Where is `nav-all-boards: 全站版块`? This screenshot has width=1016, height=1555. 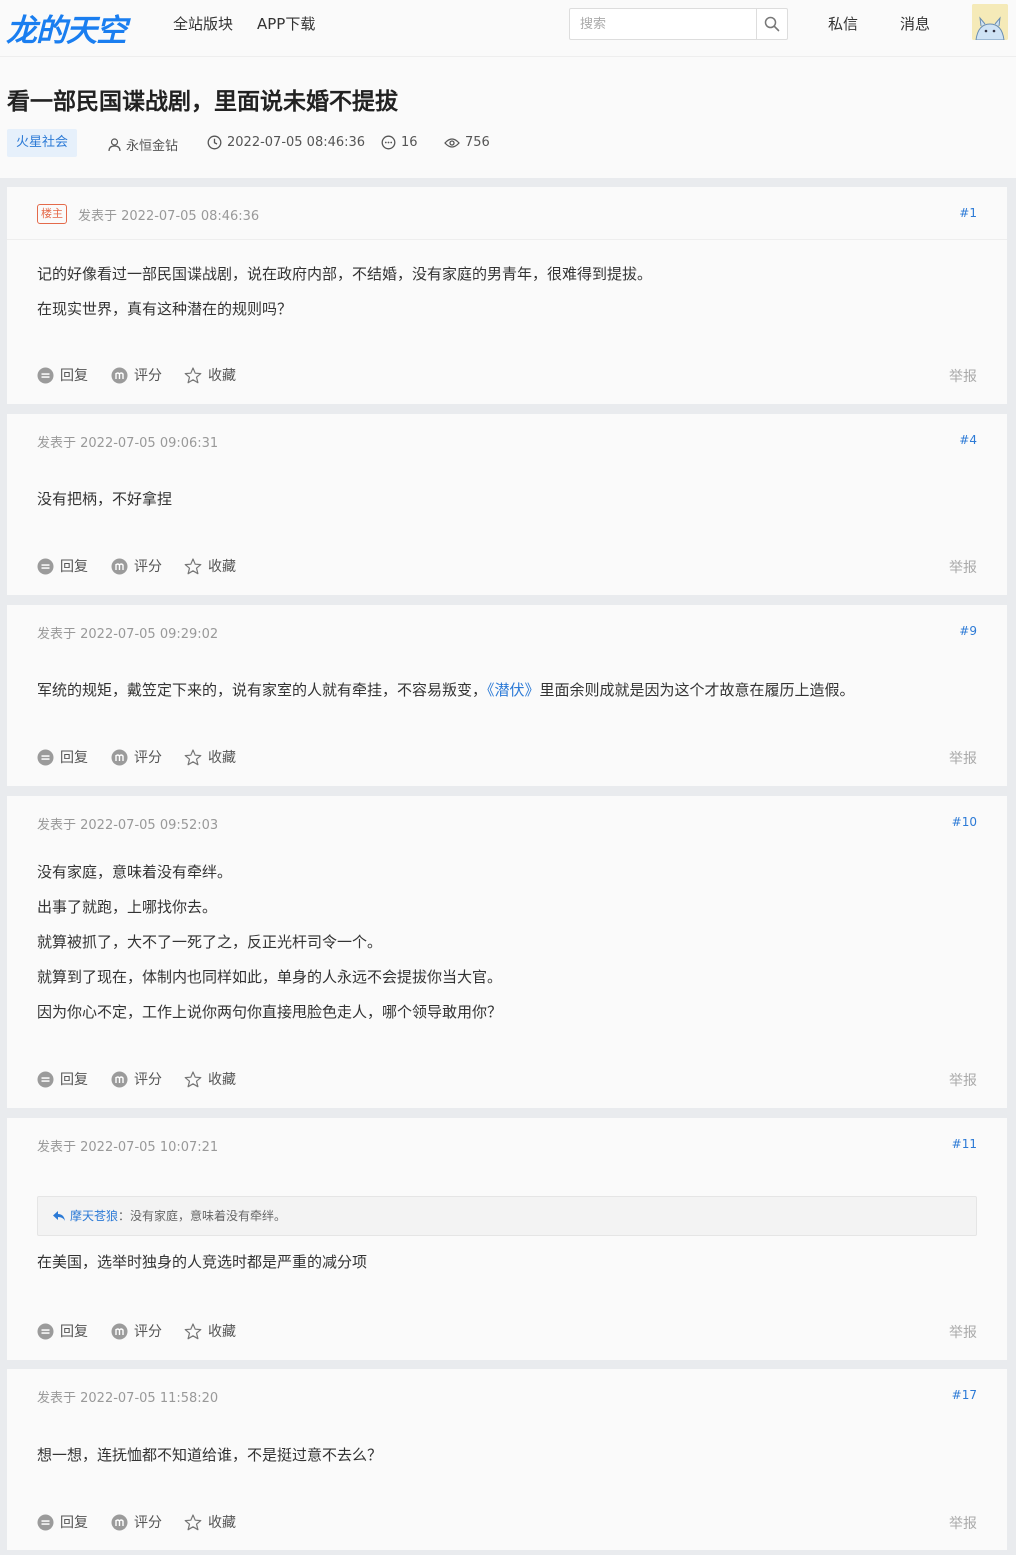 nav-all-boards: 全站版块 is located at coordinates (203, 23).